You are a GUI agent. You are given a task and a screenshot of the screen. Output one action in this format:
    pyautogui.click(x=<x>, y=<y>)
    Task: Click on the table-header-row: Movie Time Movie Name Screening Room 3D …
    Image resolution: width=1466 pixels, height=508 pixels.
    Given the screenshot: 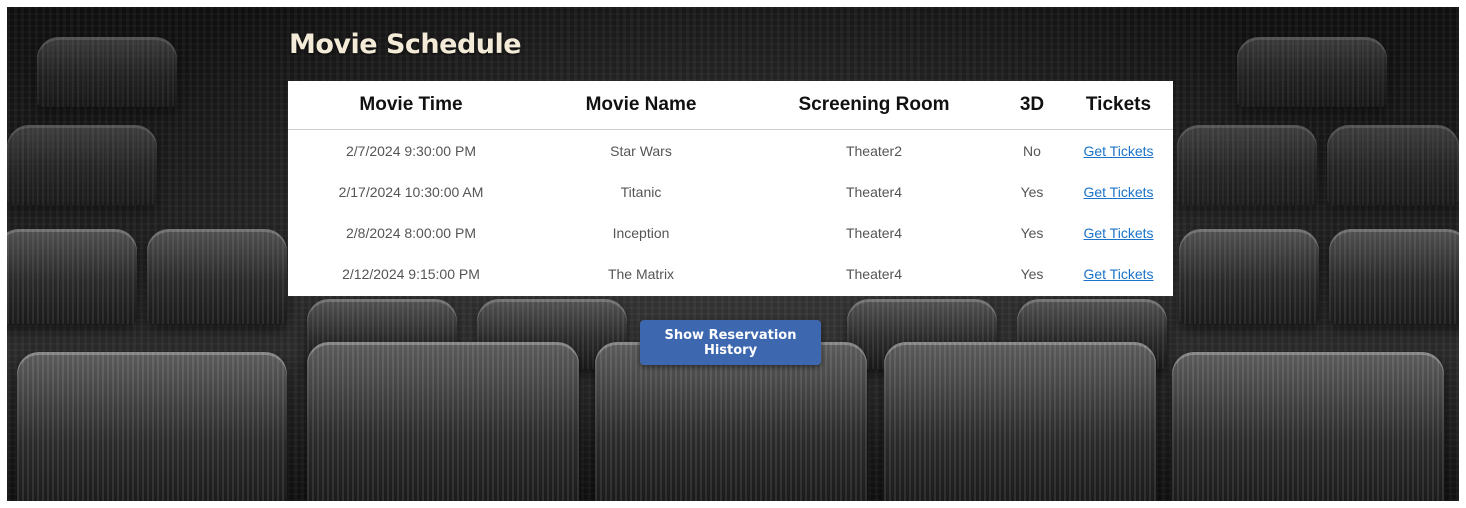 What is the action you would take?
    pyautogui.click(x=730, y=105)
    